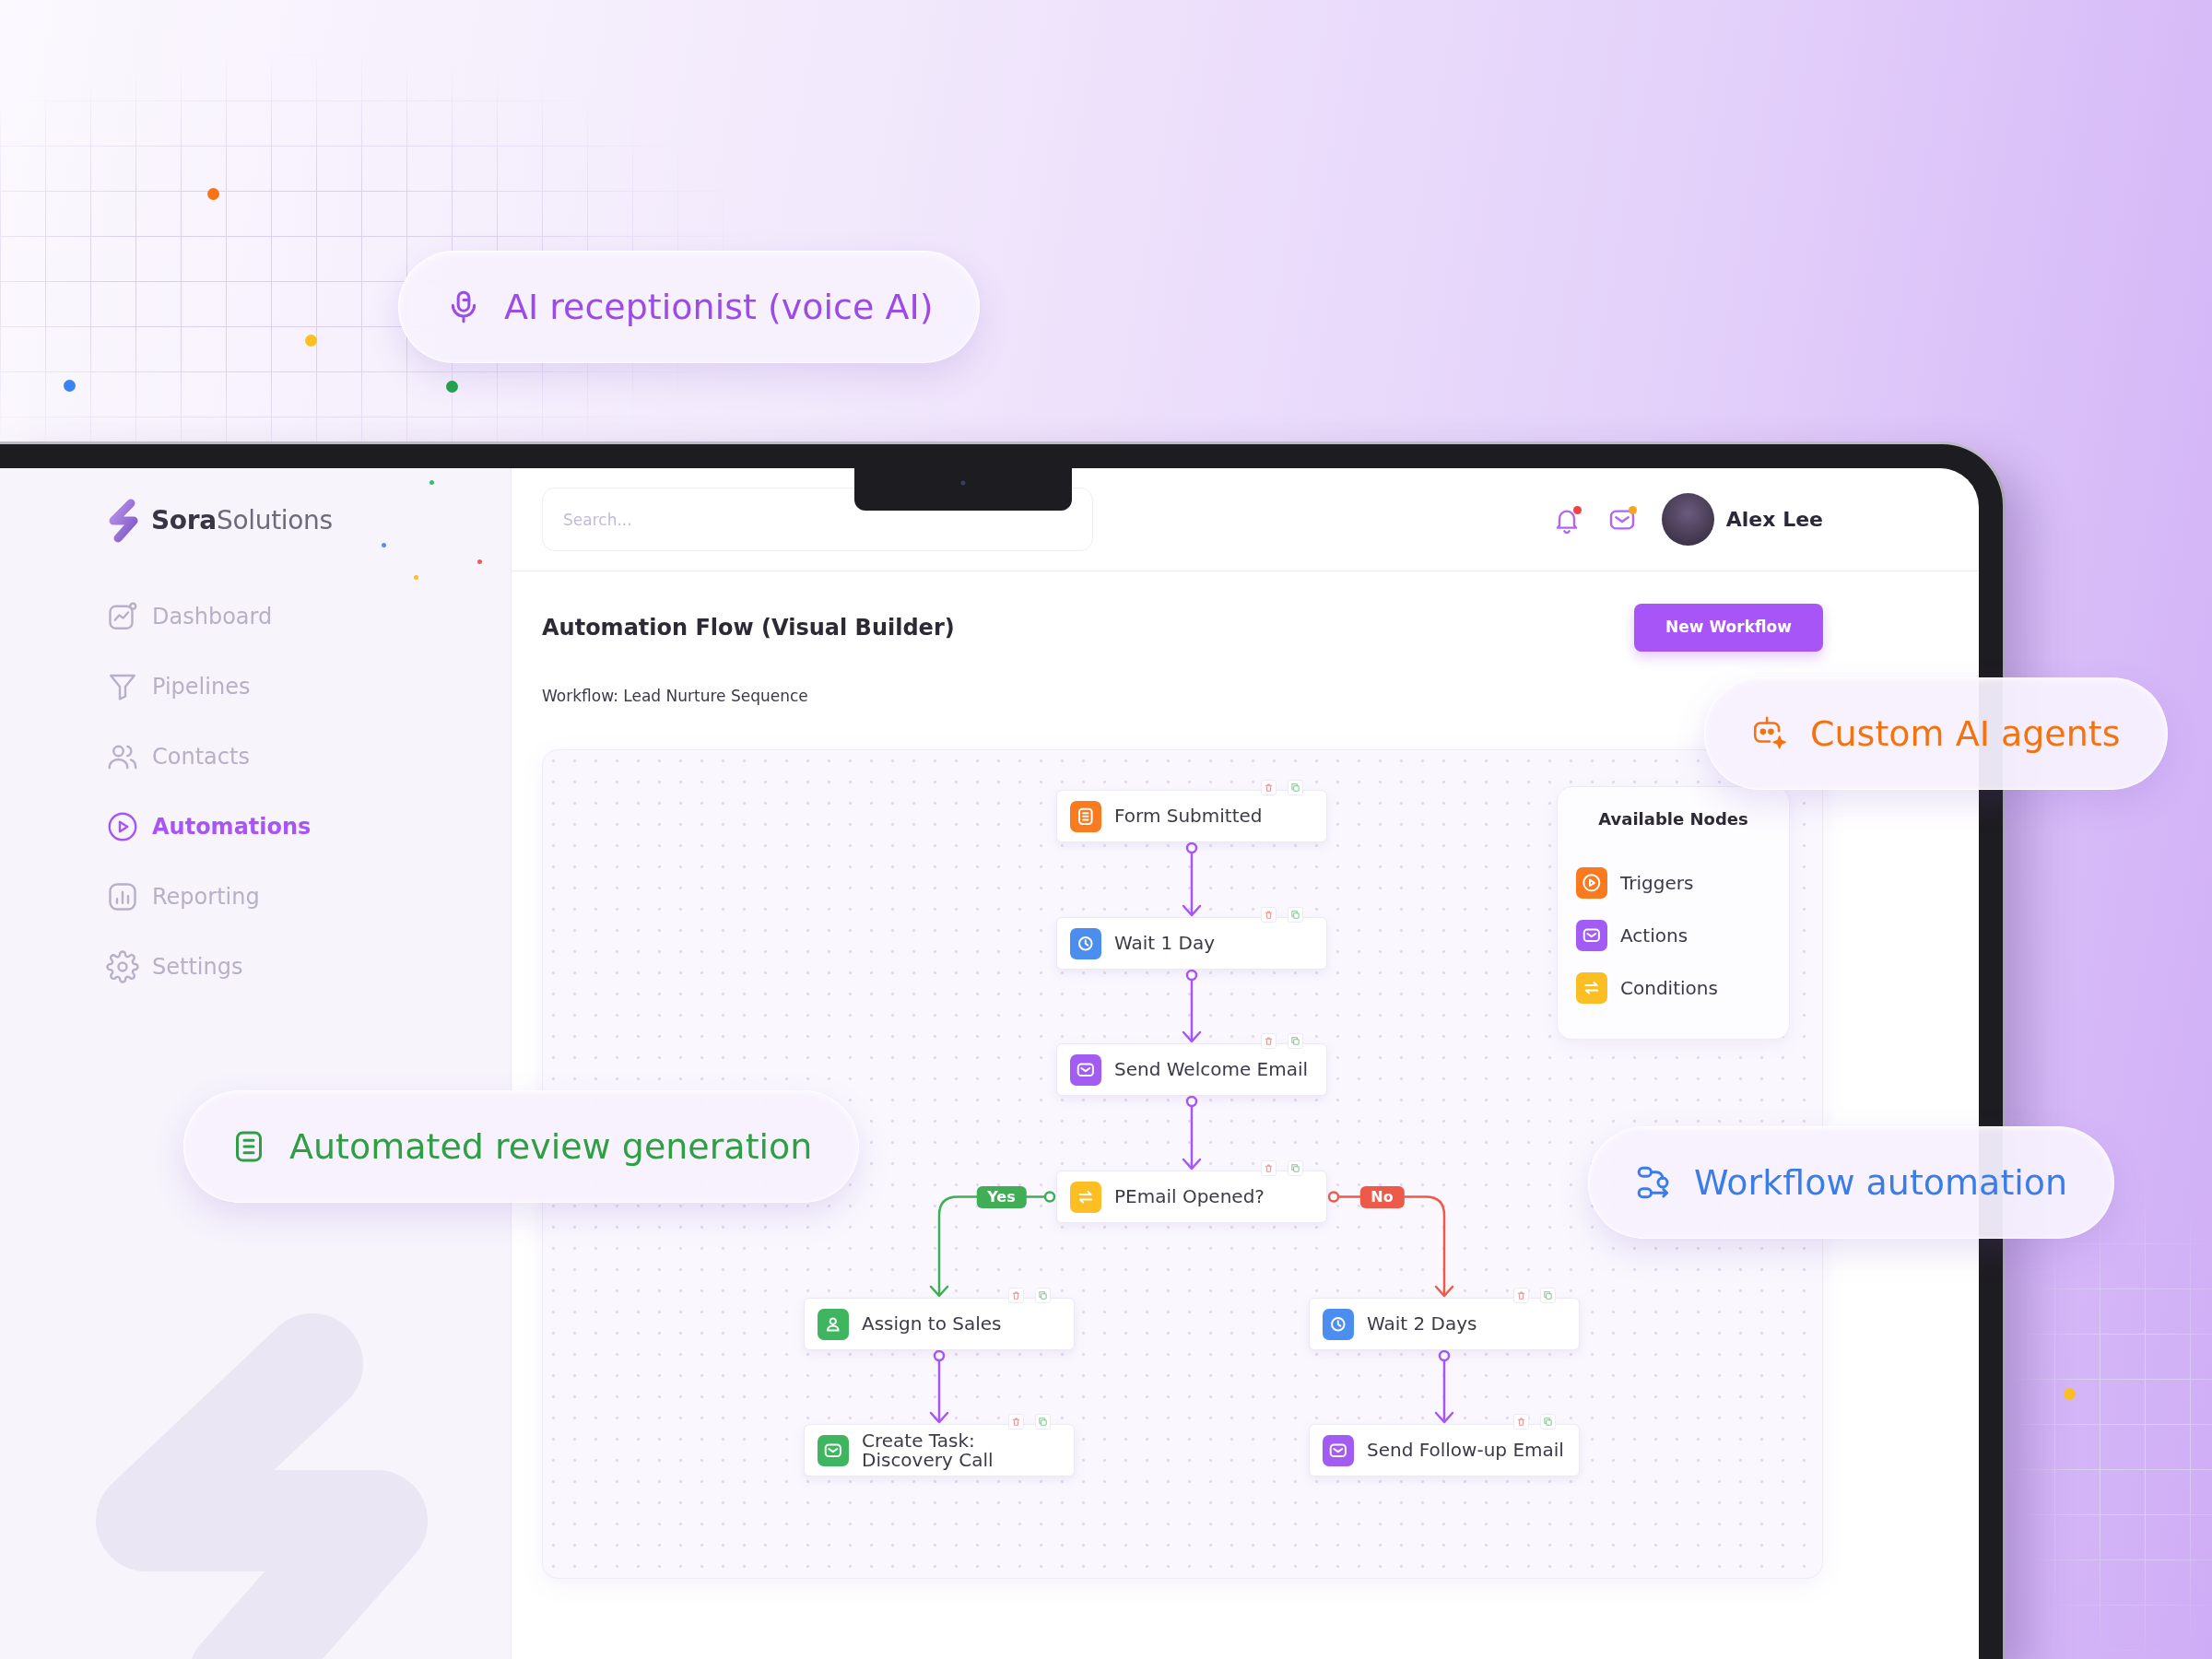 This screenshot has height=1659, width=2212. What do you see at coordinates (1728, 628) in the screenshot?
I see `new-workflow-button: New Workflow` at bounding box center [1728, 628].